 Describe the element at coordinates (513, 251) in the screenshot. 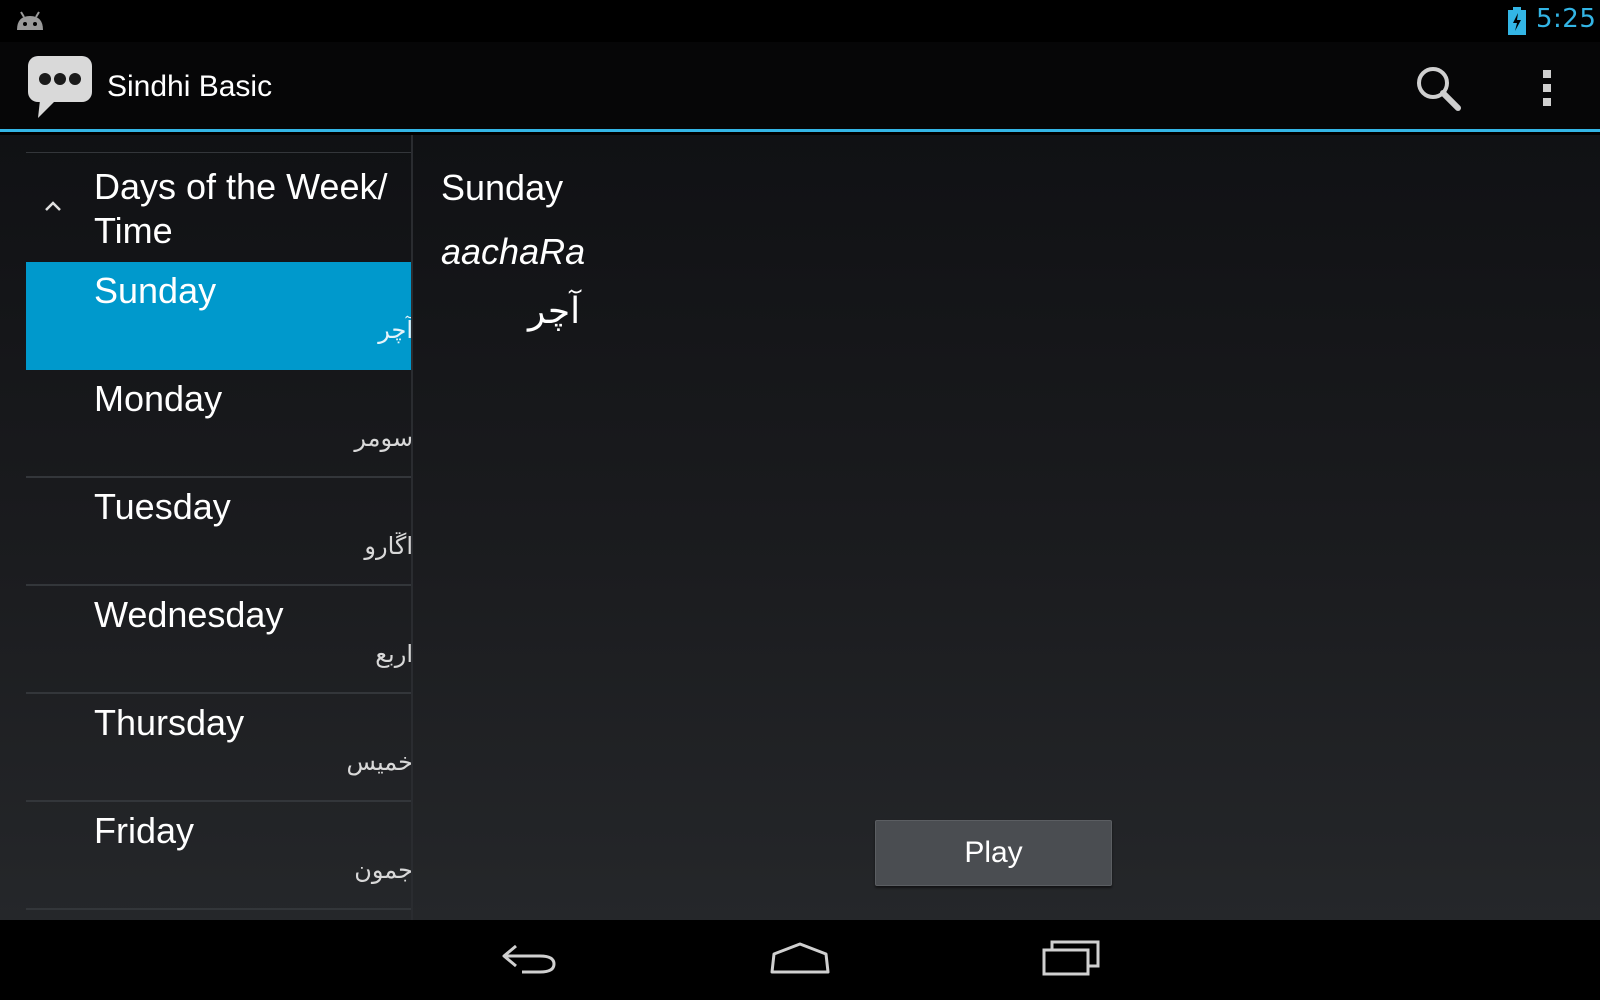

I see `detail-transliteration: aachaRa` at that location.